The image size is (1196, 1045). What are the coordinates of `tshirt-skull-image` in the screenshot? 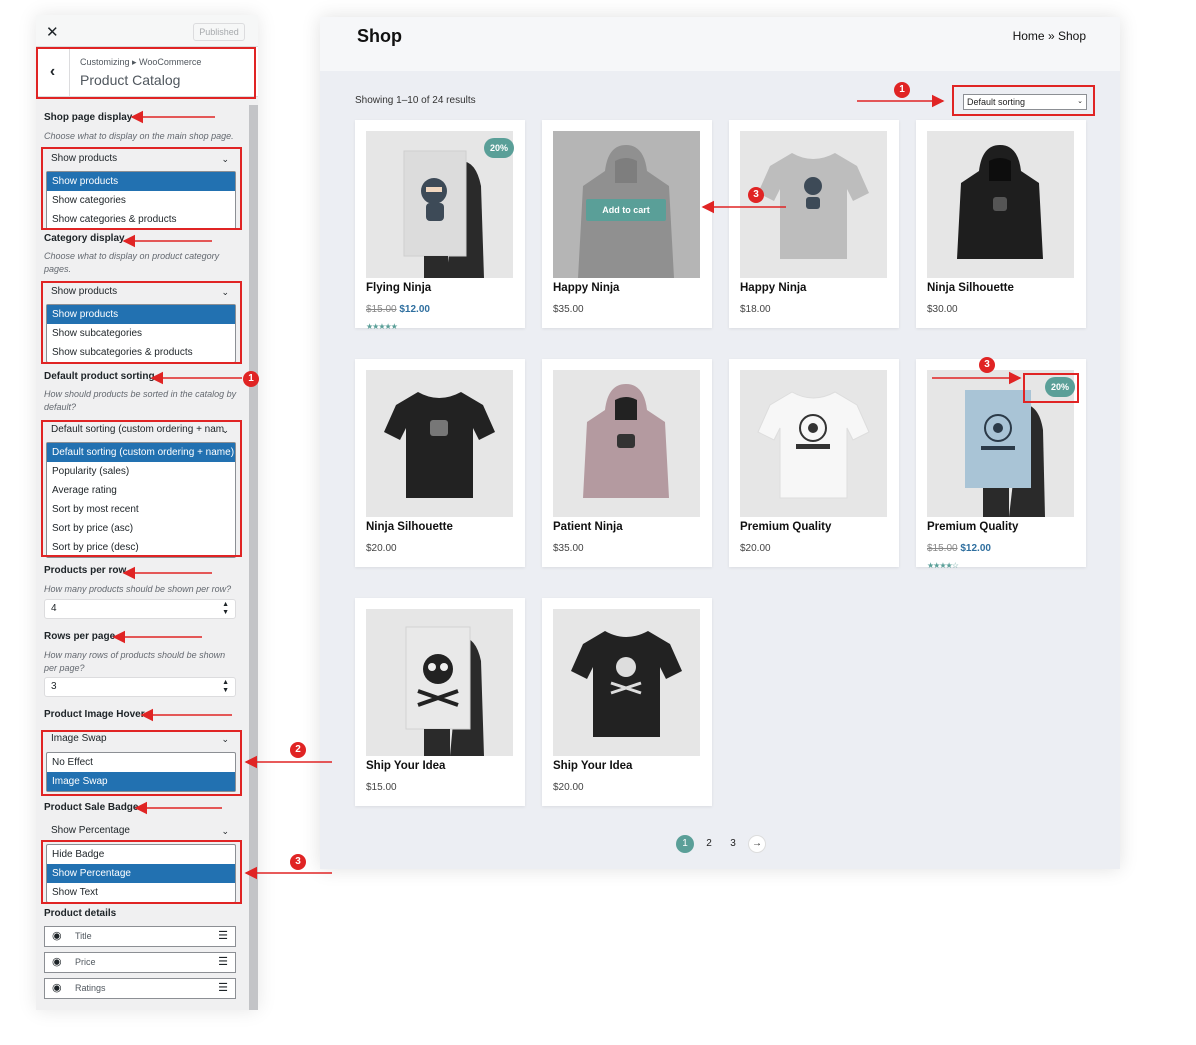 It's located at (626, 682).